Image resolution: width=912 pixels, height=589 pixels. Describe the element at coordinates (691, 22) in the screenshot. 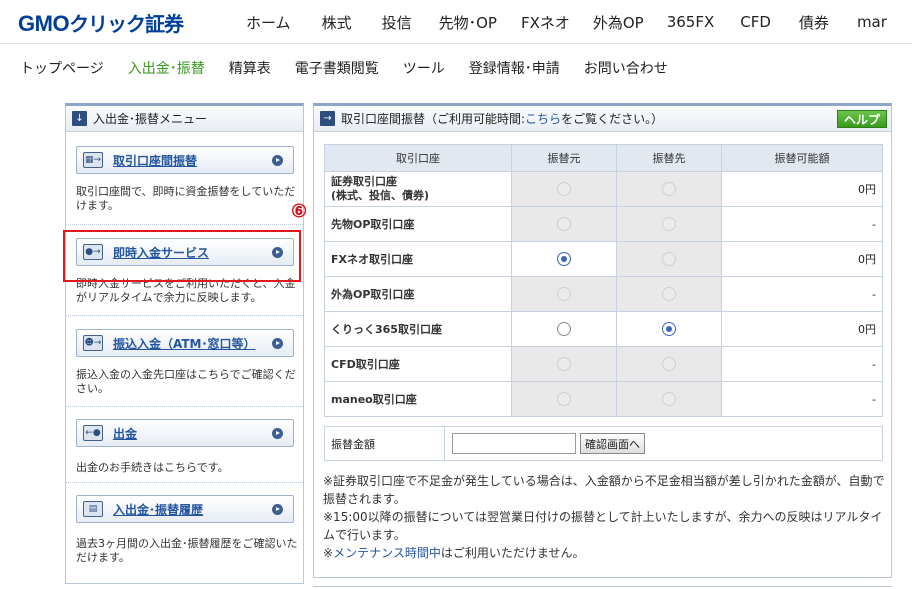

I see `gnav-365fx: 365FX` at that location.